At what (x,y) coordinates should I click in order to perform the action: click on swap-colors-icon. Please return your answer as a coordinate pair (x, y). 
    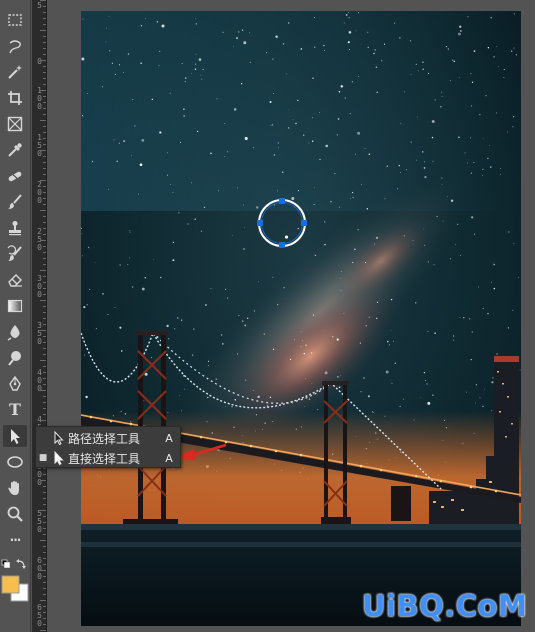
    Looking at the image, I should click on (21, 564).